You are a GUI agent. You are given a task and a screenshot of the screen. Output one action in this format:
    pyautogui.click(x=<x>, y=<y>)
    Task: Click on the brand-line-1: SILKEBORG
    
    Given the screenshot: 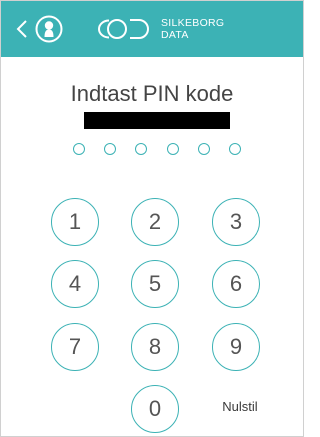 What is the action you would take?
    pyautogui.click(x=193, y=23)
    